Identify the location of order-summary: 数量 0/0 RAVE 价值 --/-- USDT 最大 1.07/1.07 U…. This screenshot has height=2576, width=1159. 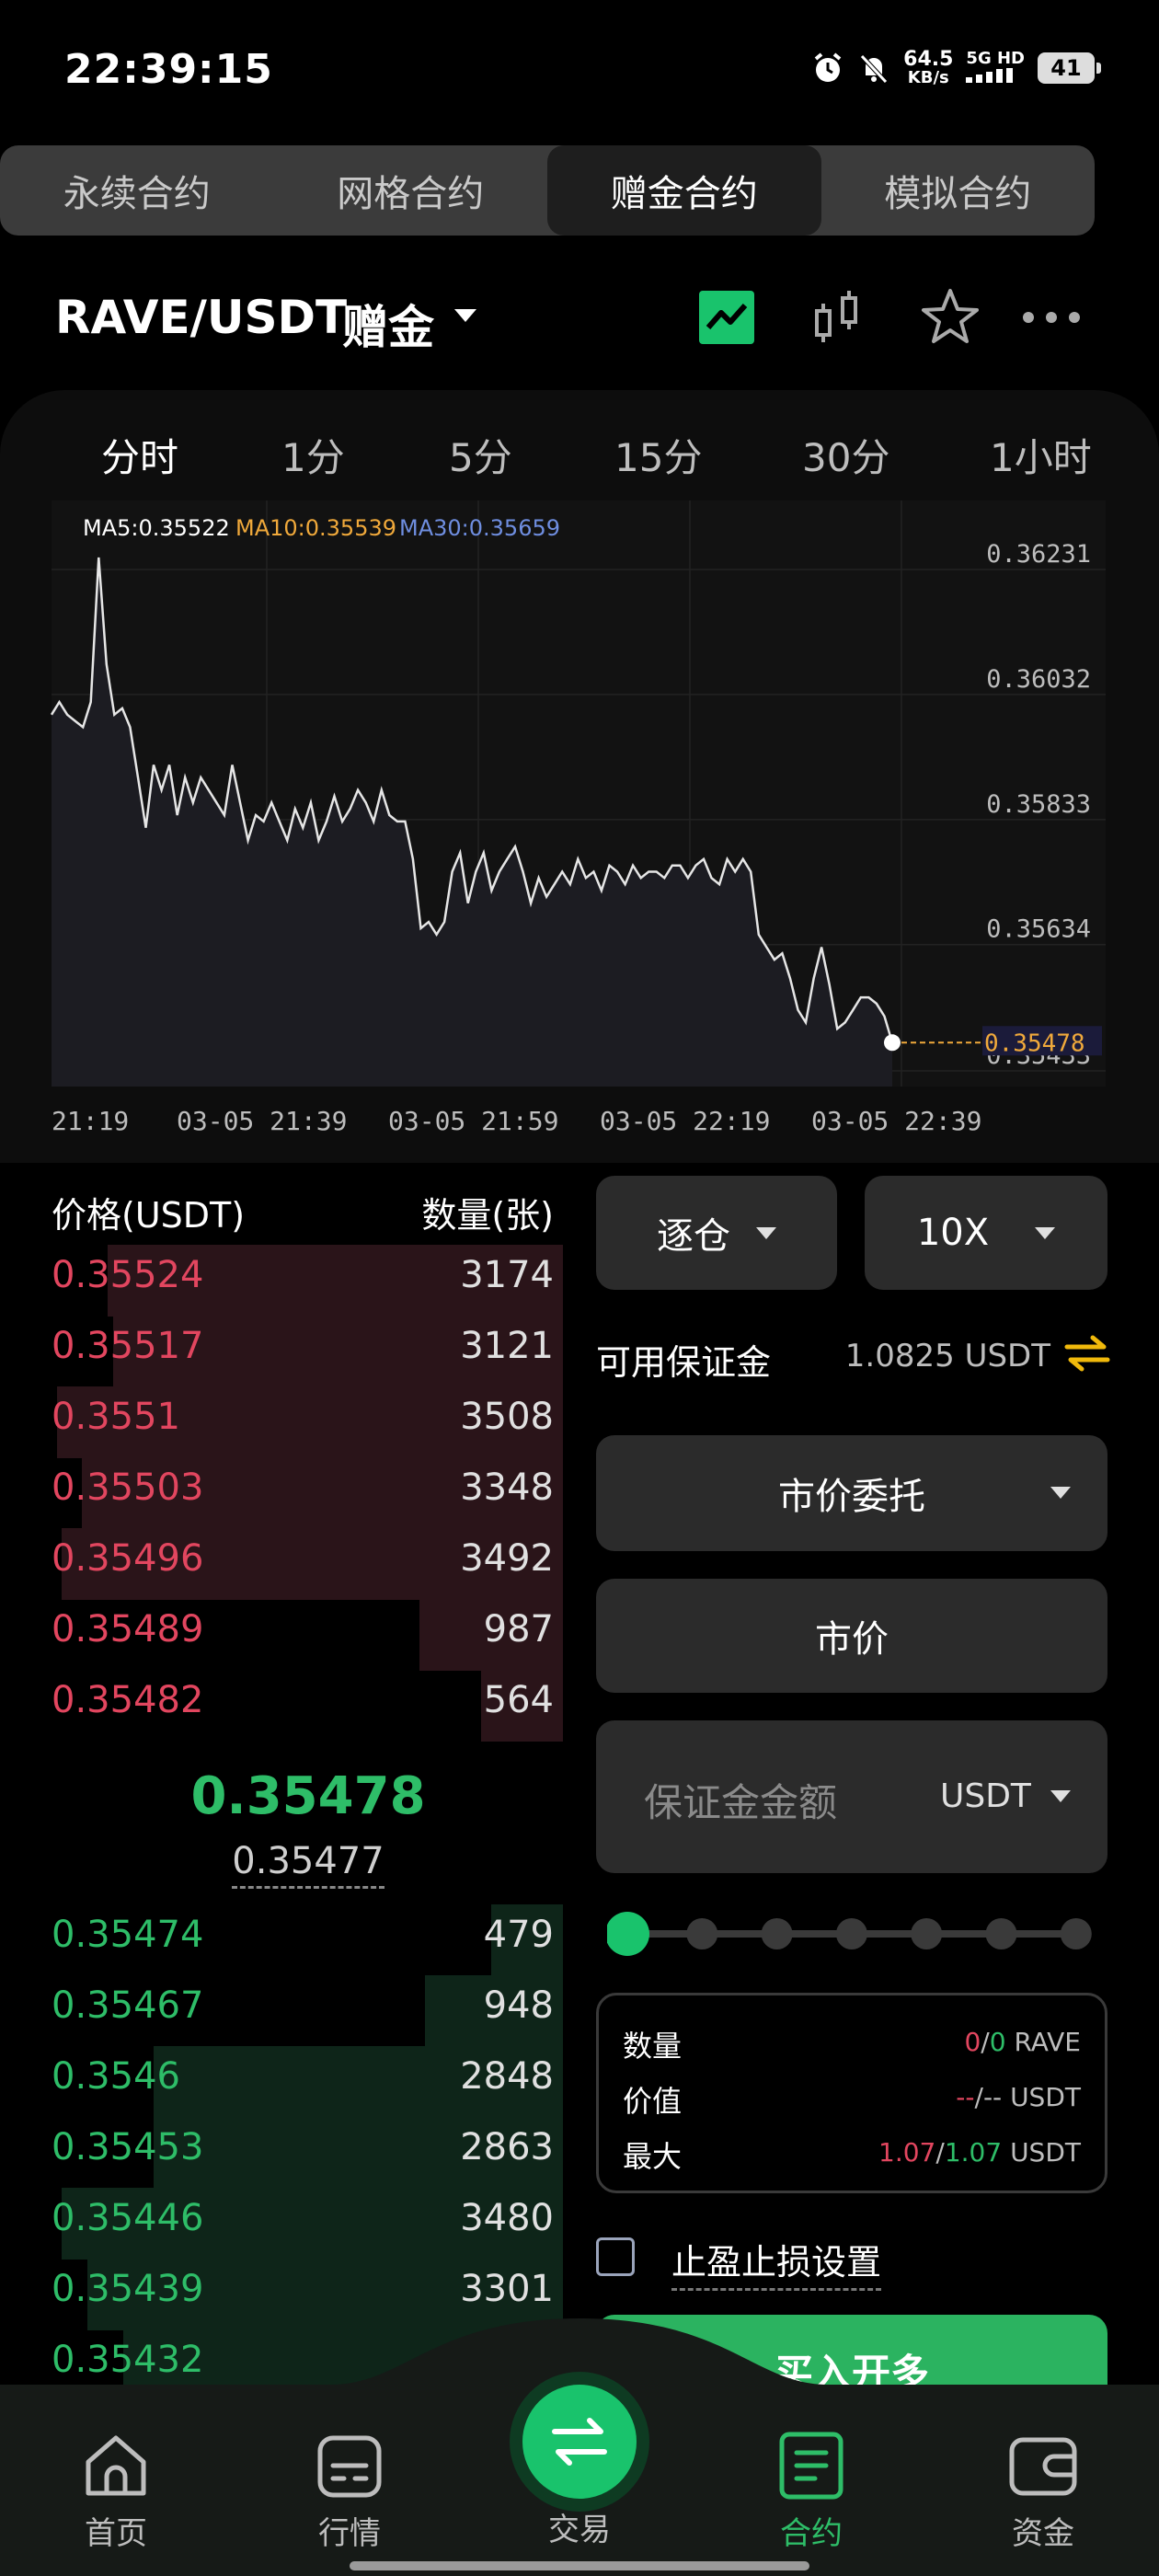
(851, 2093).